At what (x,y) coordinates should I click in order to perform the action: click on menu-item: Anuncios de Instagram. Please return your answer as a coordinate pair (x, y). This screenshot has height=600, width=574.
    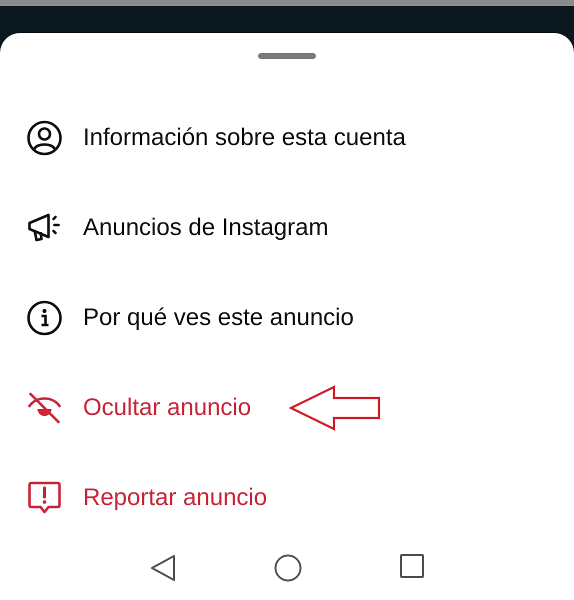
    Looking at the image, I should click on (205, 228).